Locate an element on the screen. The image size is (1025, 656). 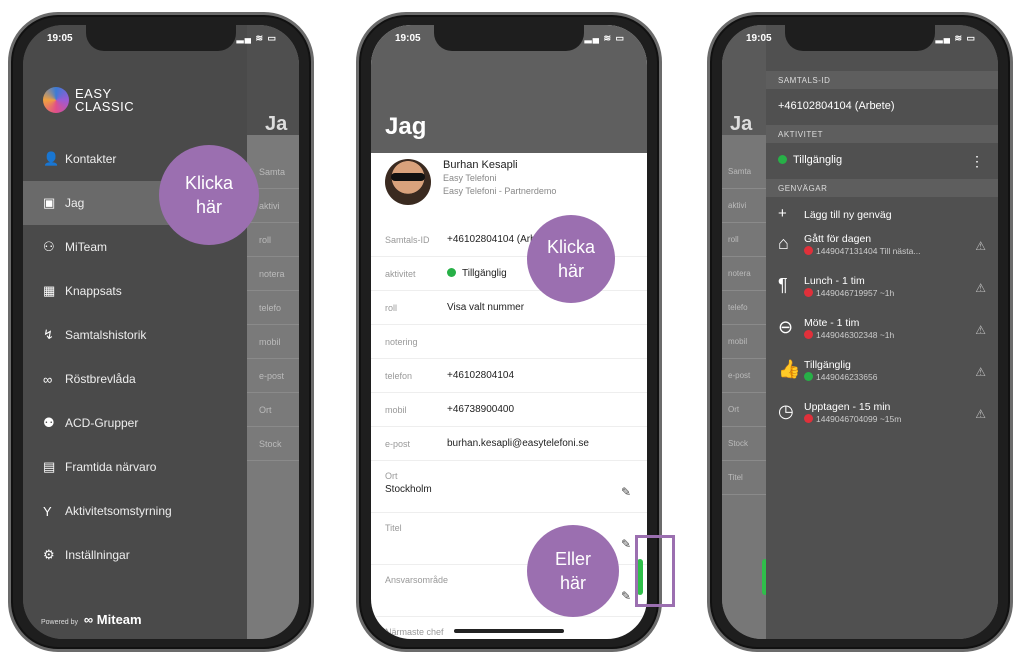
section-header-callid: SAMTALS-ID is located at coordinates (882, 80).